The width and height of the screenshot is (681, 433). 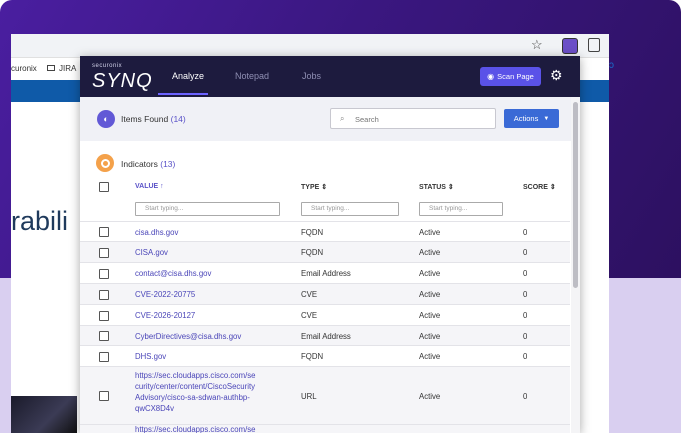 I want to click on indicator-value-link: CVE-2026-20127, so click(x=210, y=315).